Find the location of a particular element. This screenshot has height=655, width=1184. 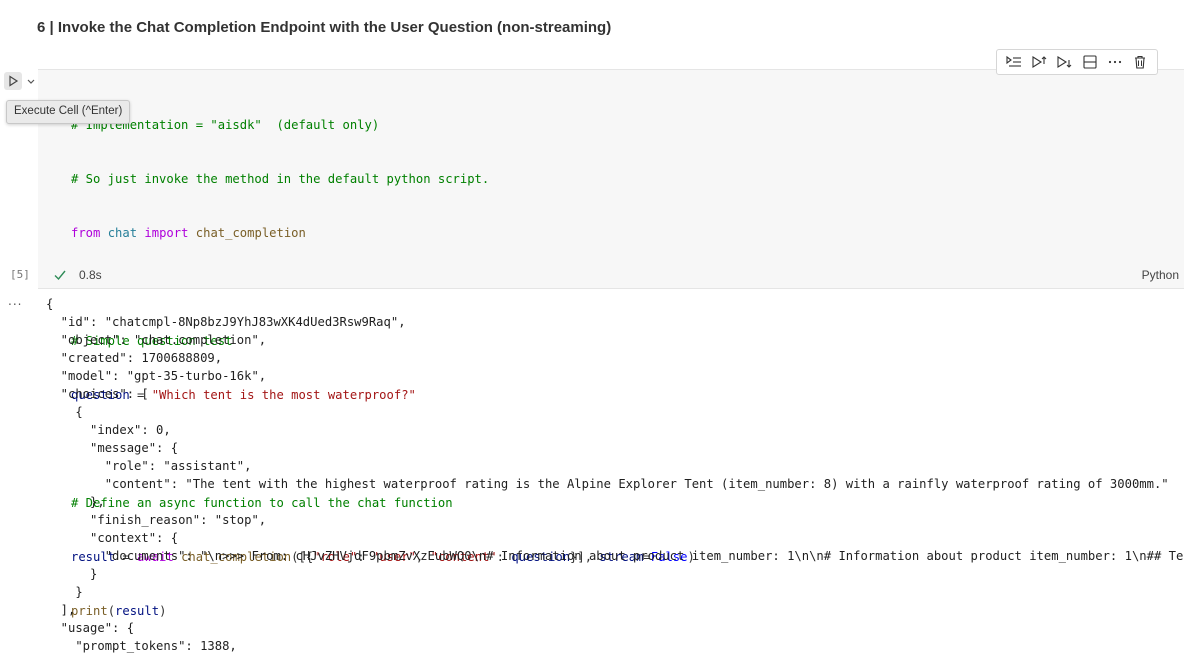

output-line: "finish_reason": "stop", is located at coordinates (156, 520).